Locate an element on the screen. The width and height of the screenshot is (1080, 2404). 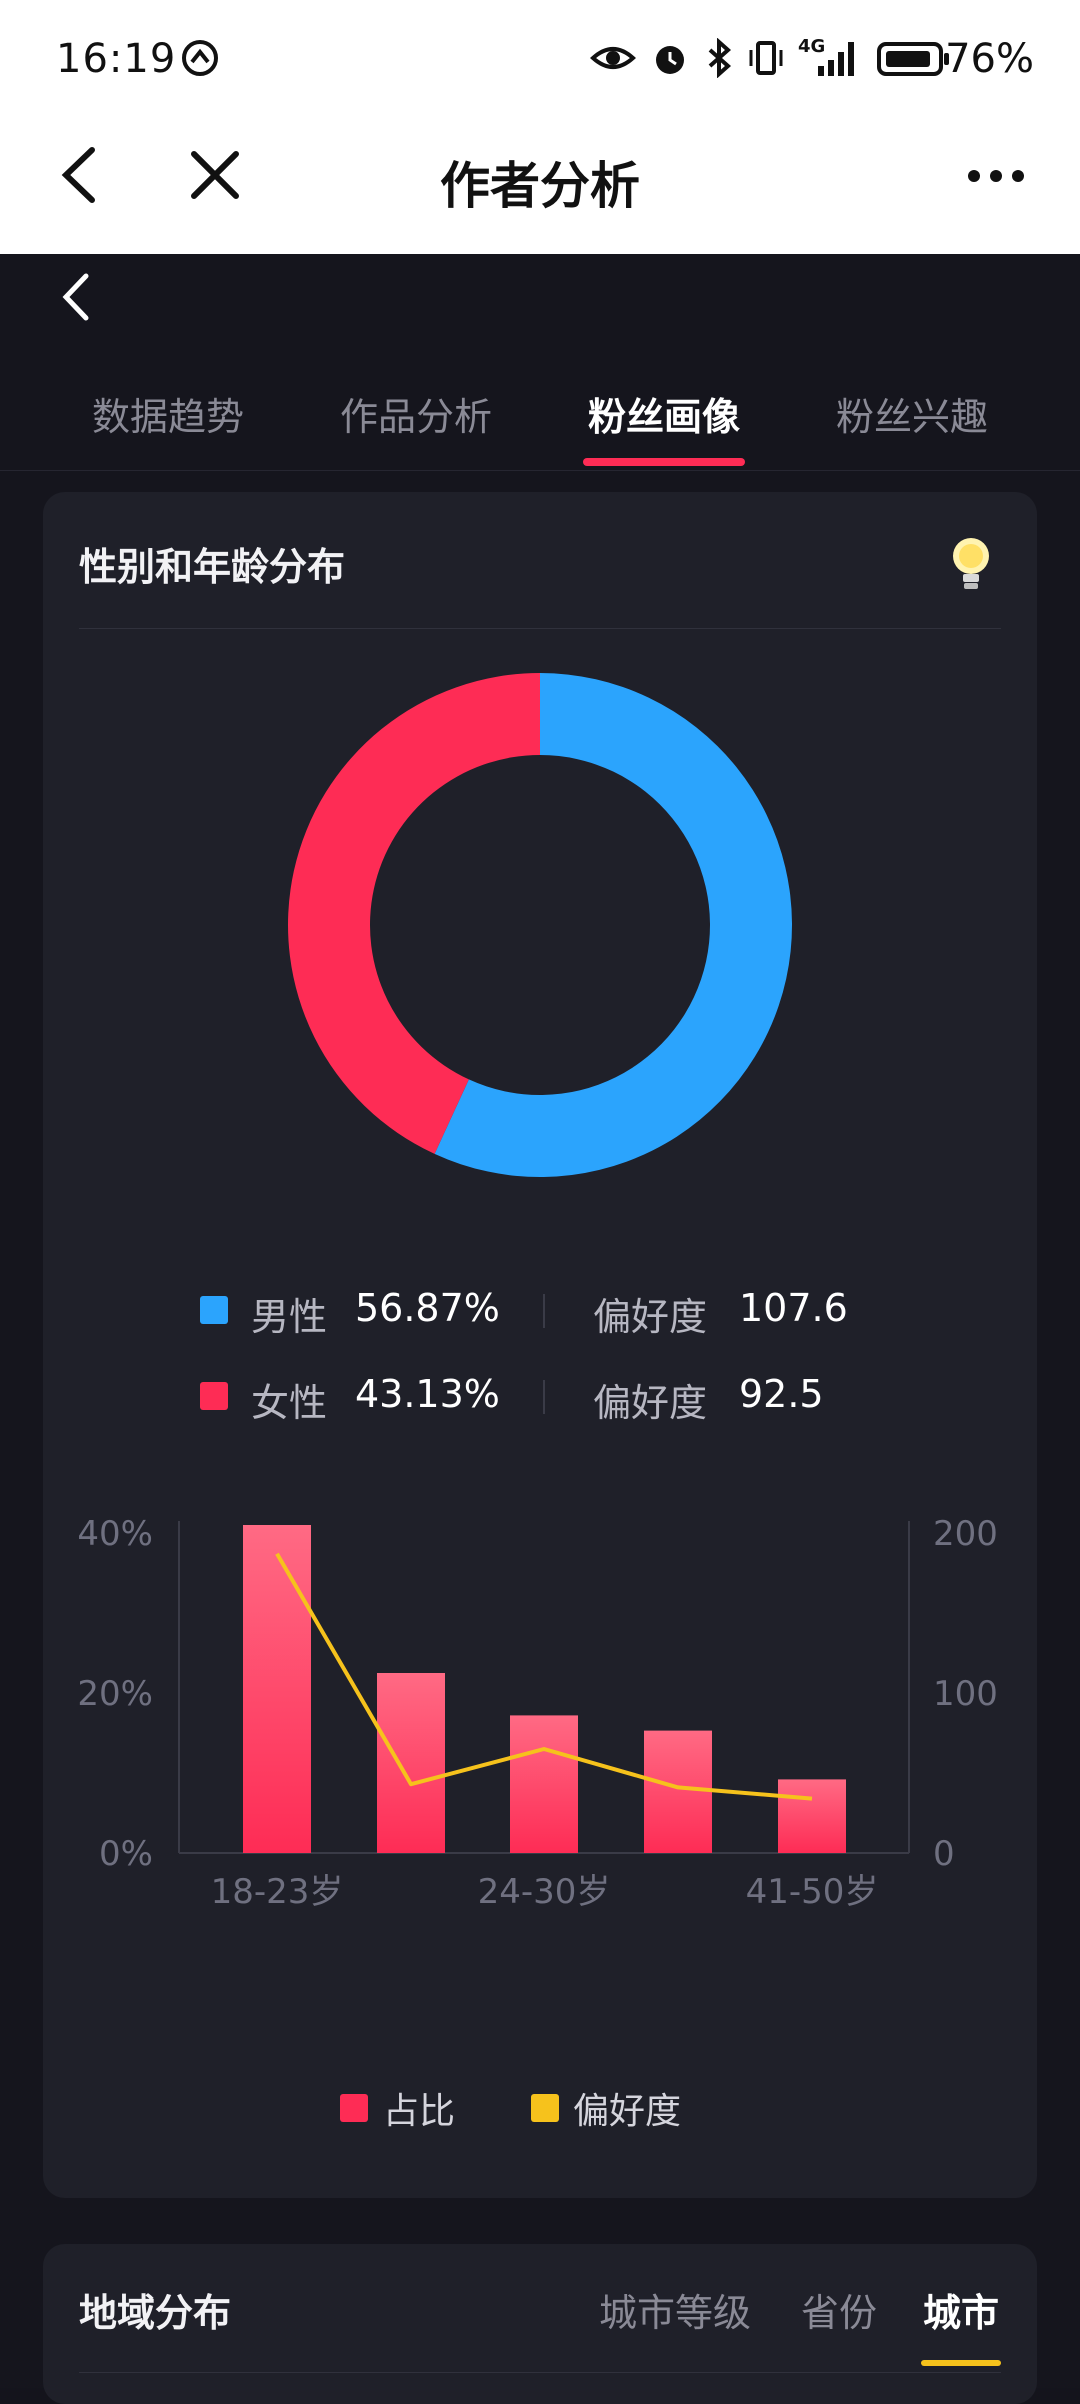
tab-fans-profile: 粉丝画像 is located at coordinates (664, 413).